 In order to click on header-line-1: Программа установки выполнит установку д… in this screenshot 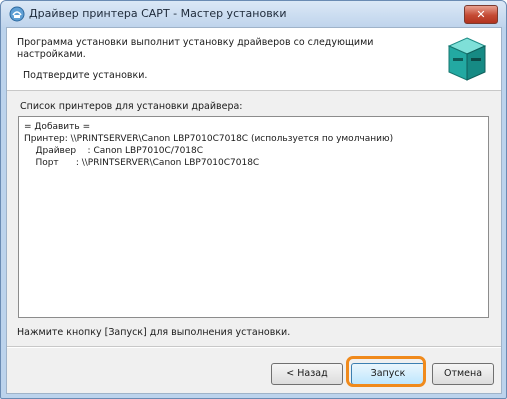, I will do `click(195, 42)`.